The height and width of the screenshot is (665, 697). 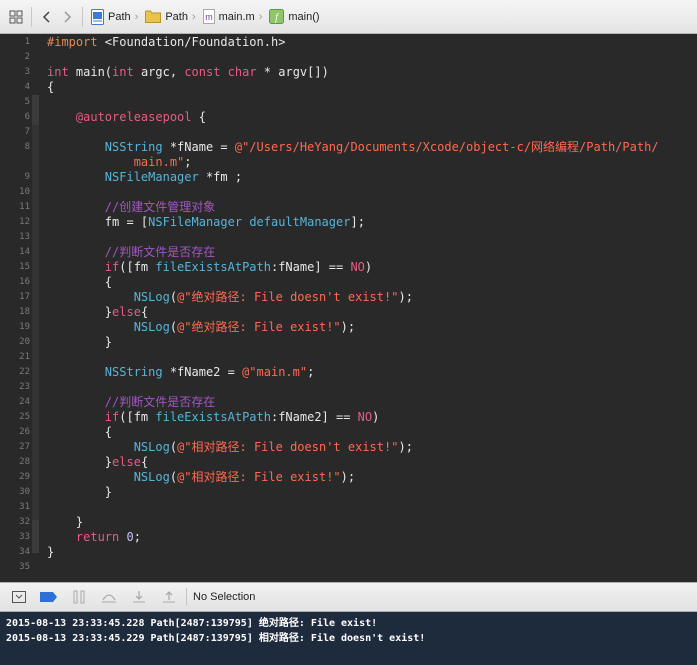 I want to click on step-into-button, so click(x=139, y=597).